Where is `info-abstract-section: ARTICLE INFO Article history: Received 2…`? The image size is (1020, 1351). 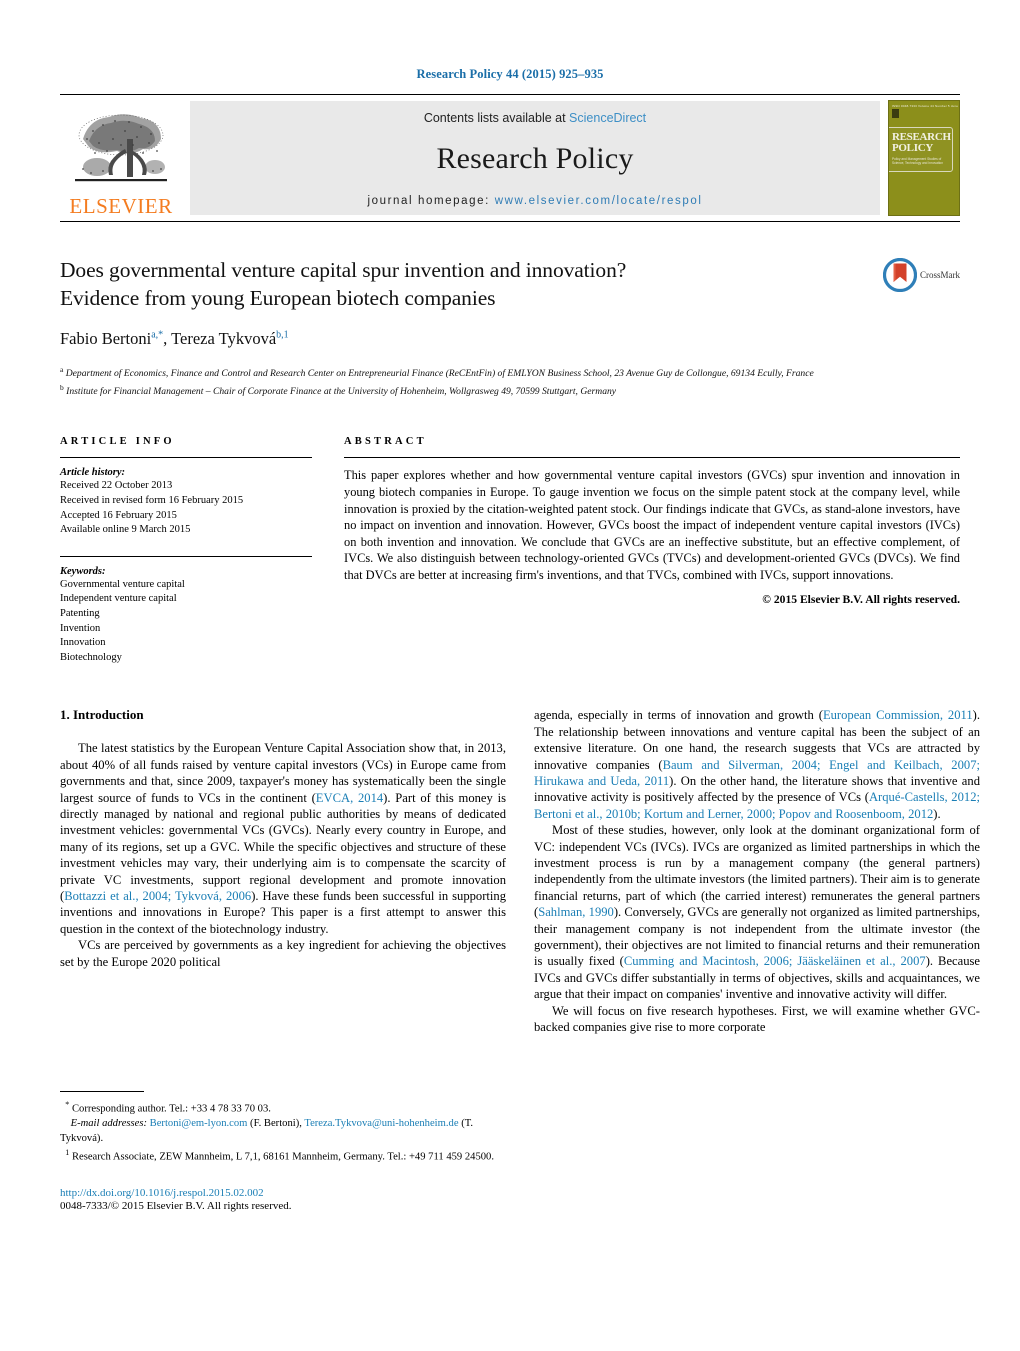 info-abstract-section: ARTICLE INFO Article history: Received 2… is located at coordinates (510, 550).